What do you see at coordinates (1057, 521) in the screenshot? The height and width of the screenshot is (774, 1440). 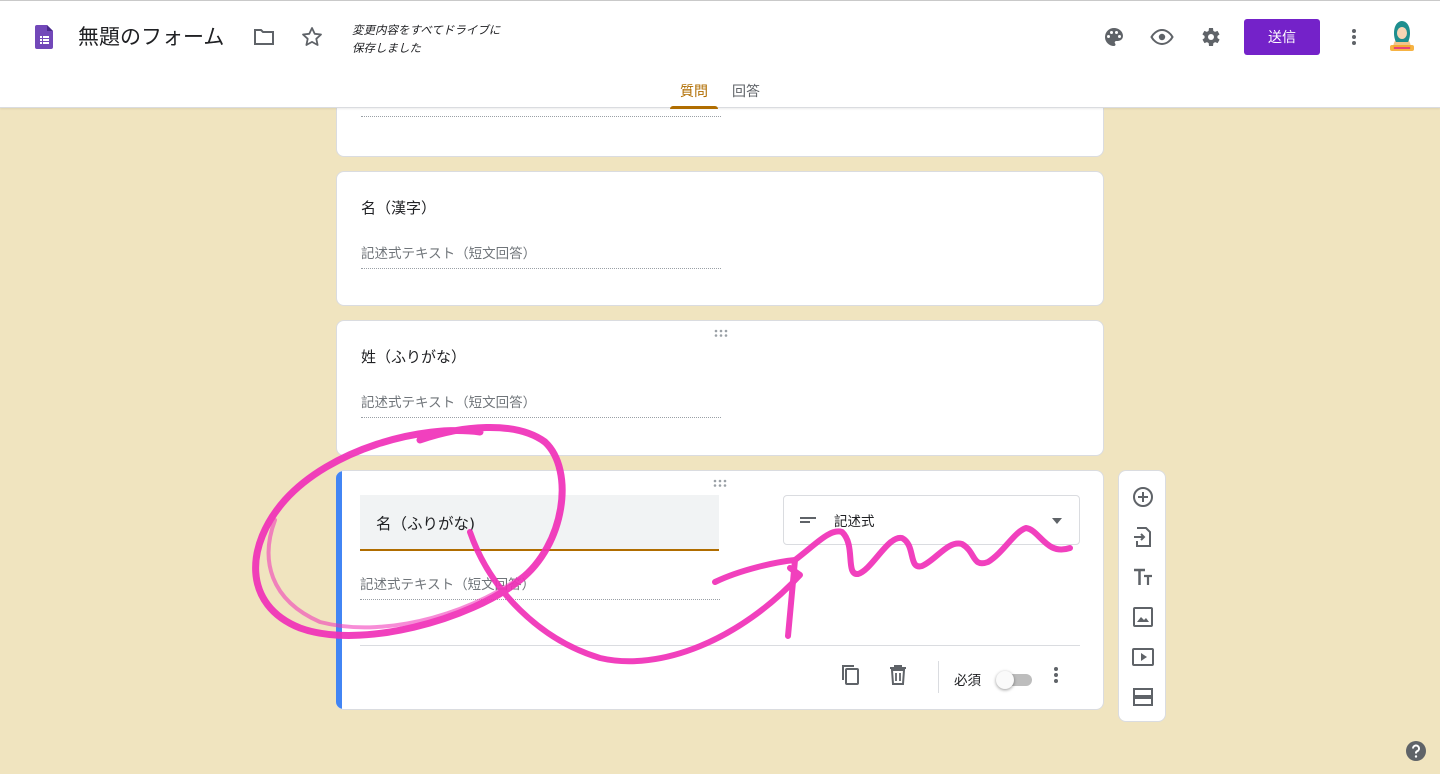 I see `chevron-down-icon` at bounding box center [1057, 521].